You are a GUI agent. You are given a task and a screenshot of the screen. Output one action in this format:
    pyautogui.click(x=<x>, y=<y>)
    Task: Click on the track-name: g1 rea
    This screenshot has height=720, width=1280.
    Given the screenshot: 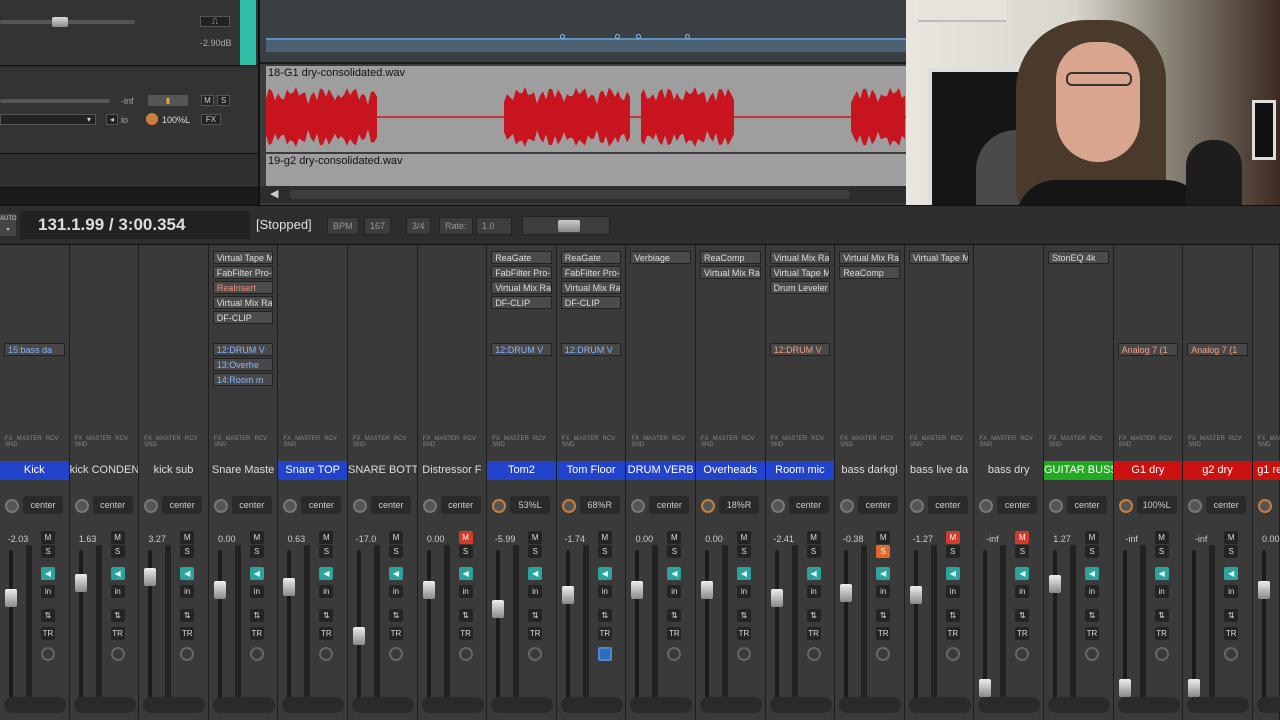 What is the action you would take?
    pyautogui.click(x=1266, y=470)
    